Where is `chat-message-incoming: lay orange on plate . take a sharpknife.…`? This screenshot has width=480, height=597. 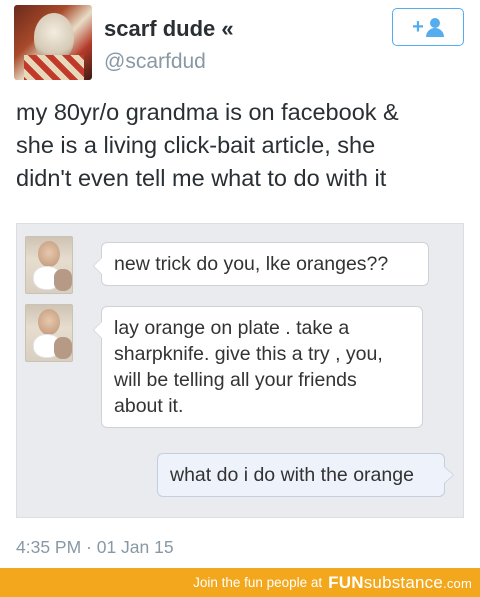
chat-message-incoming: lay orange on plate . take a sharpknife.… is located at coordinates (258, 367).